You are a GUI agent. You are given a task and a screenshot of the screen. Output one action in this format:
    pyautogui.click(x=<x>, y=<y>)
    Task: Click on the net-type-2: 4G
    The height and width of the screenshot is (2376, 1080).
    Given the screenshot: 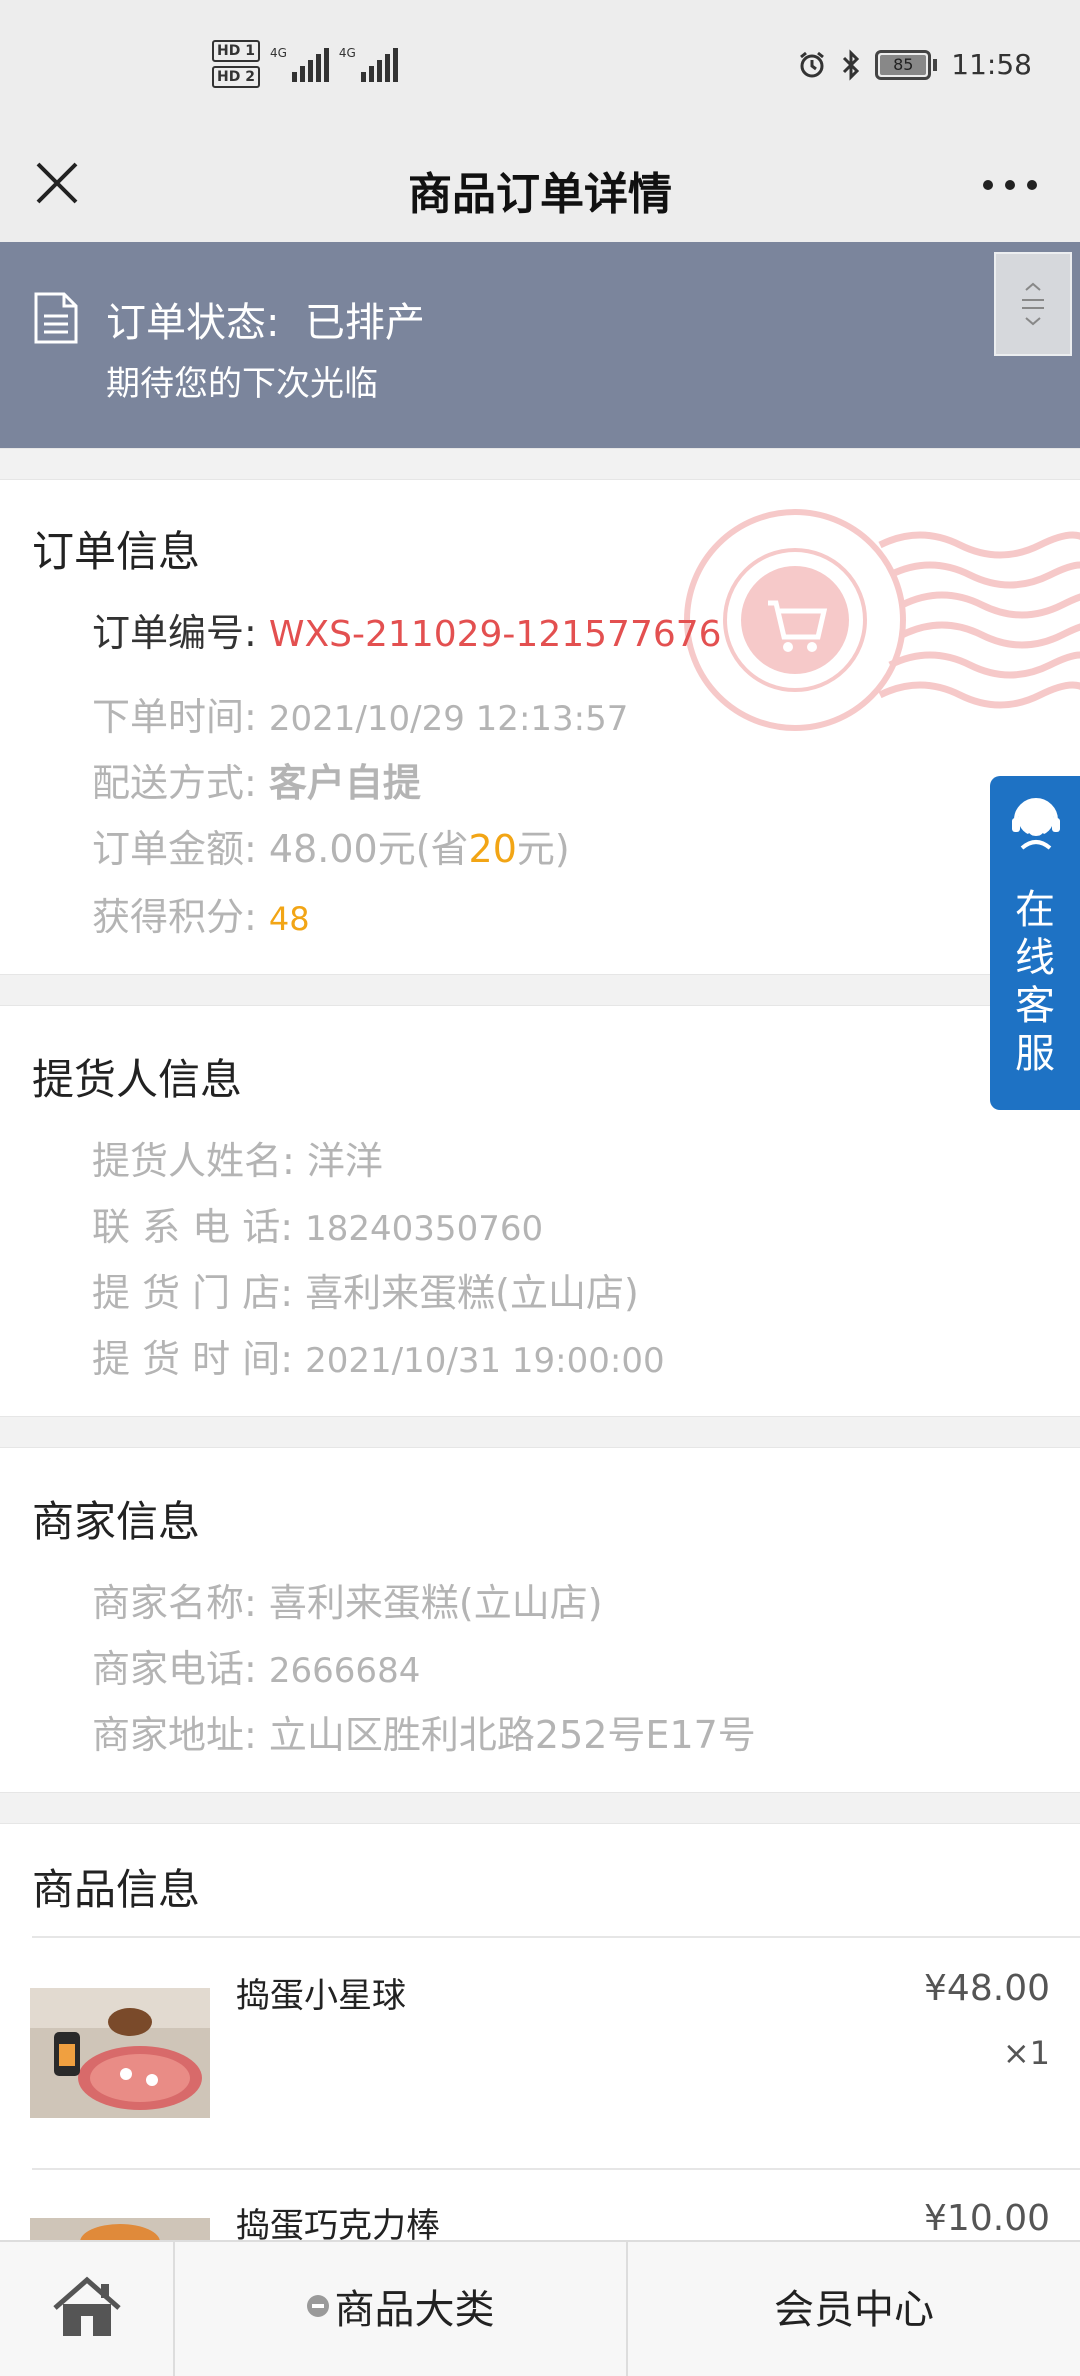 What is the action you would take?
    pyautogui.click(x=347, y=53)
    